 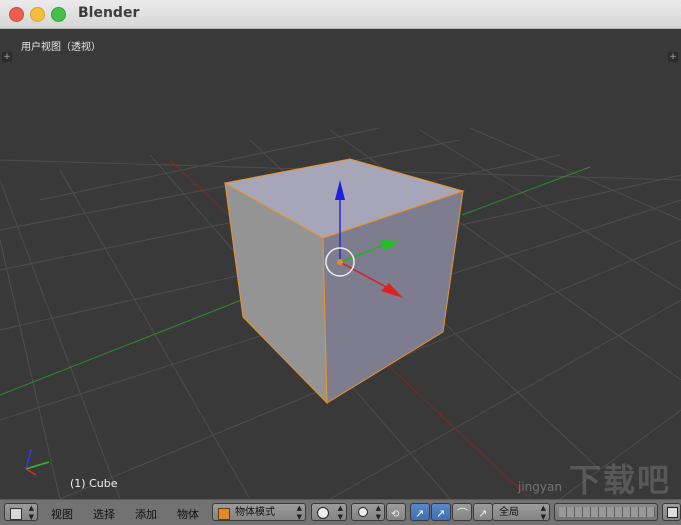 I want to click on translate-manipulator-button: ↗, so click(x=420, y=512).